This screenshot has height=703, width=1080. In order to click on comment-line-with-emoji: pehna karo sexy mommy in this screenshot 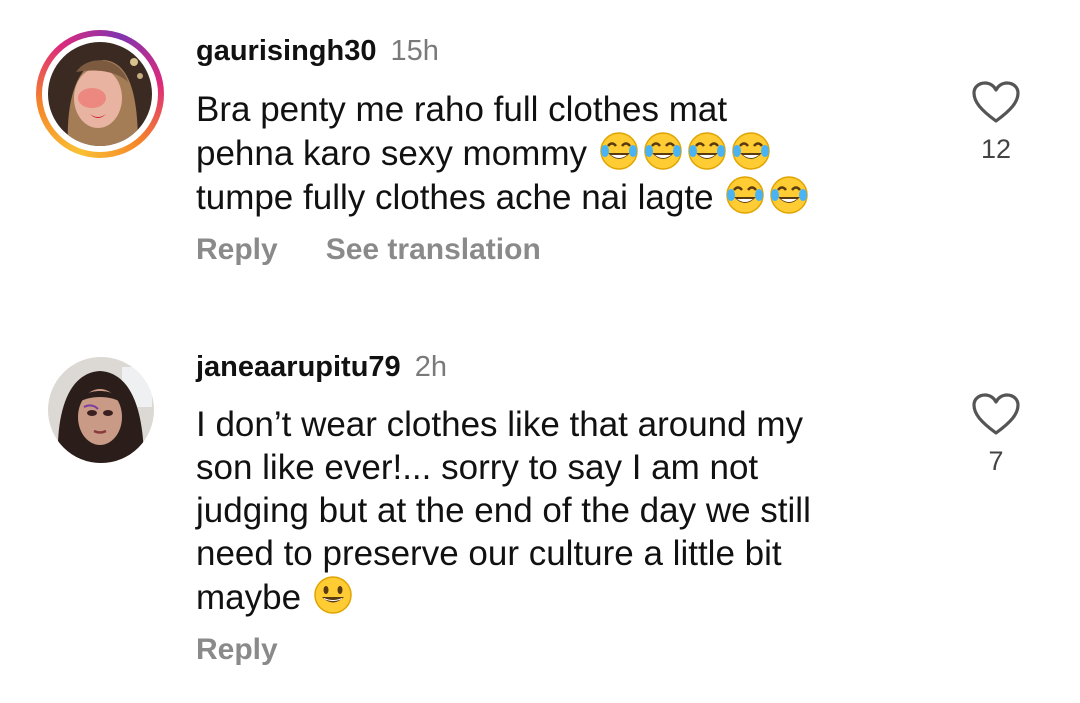, I will do `click(556, 153)`.